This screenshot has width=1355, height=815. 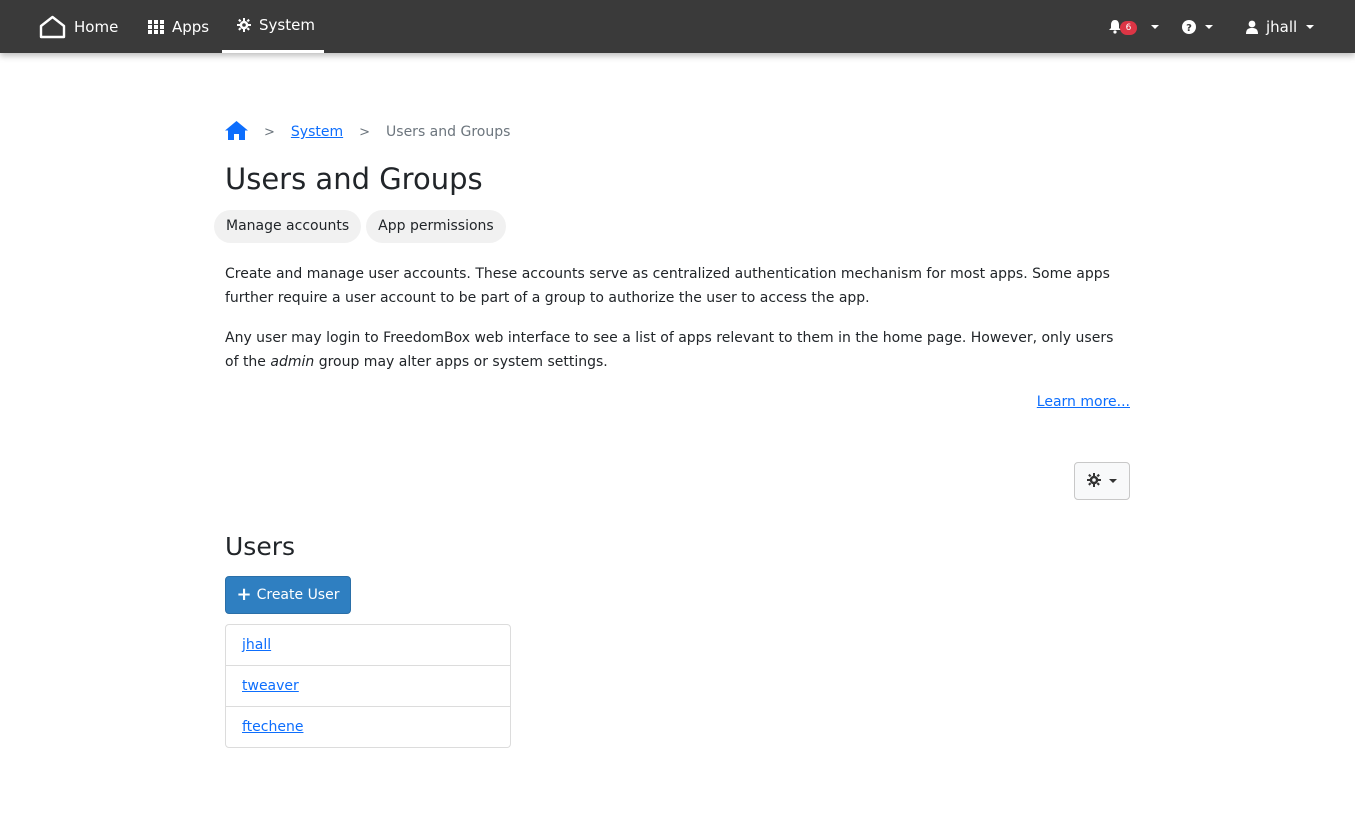 I want to click on notifications-badge: 6, so click(x=1128, y=28).